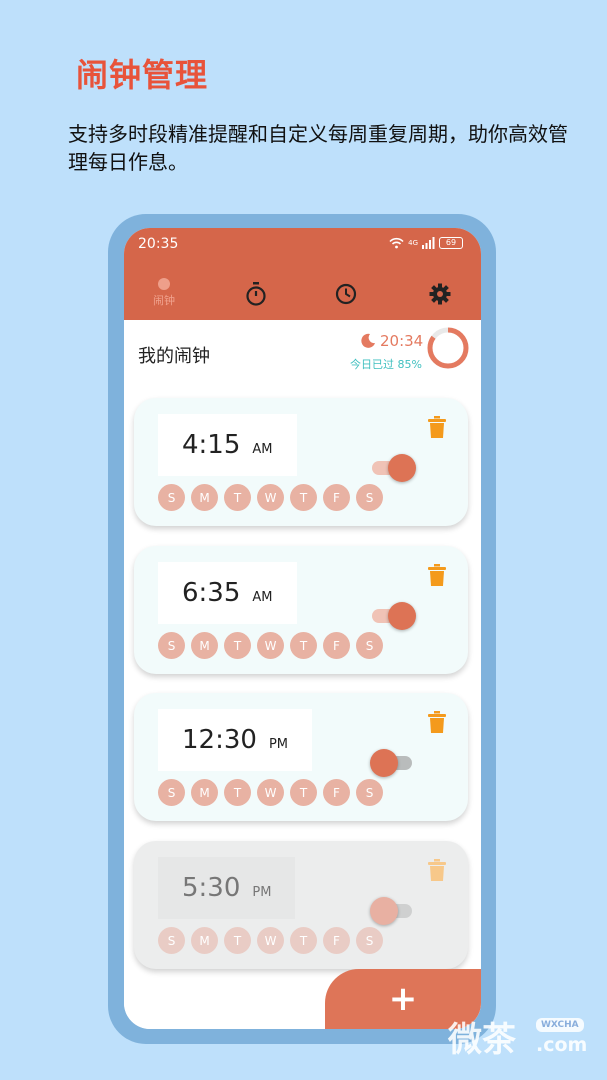 The height and width of the screenshot is (1080, 607). I want to click on tab-alarm: 闹钟, so click(164, 296).